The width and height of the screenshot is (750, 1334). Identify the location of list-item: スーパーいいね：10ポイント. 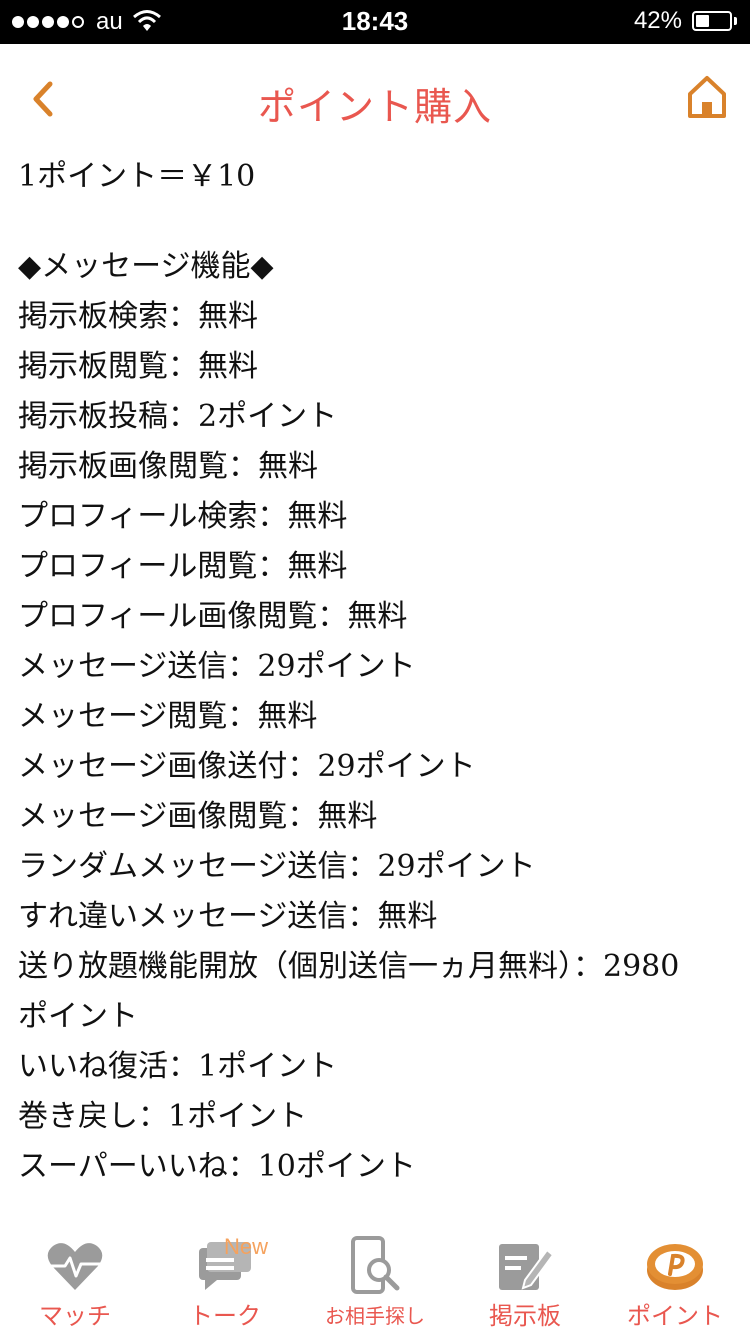
(217, 1166).